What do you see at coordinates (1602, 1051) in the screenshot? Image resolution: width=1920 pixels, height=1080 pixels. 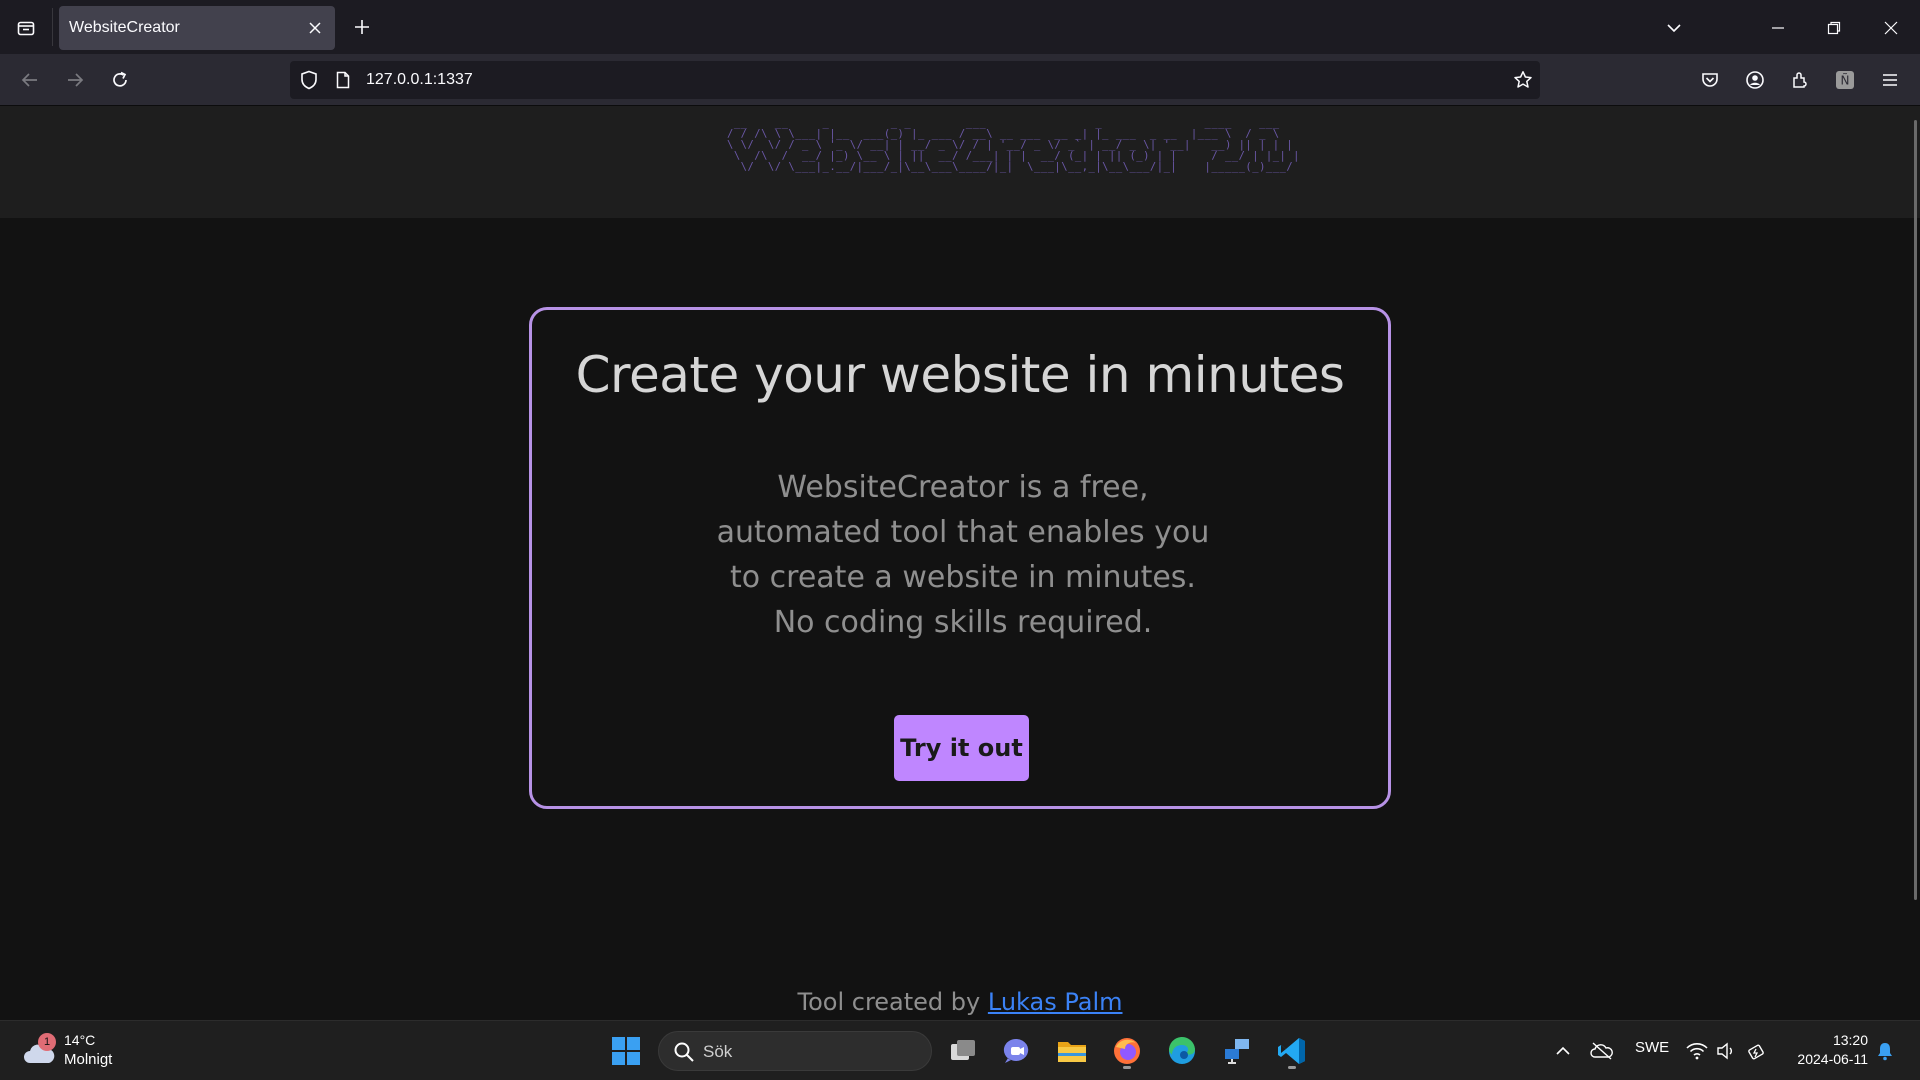 I see `onedrive-offline-icon` at bounding box center [1602, 1051].